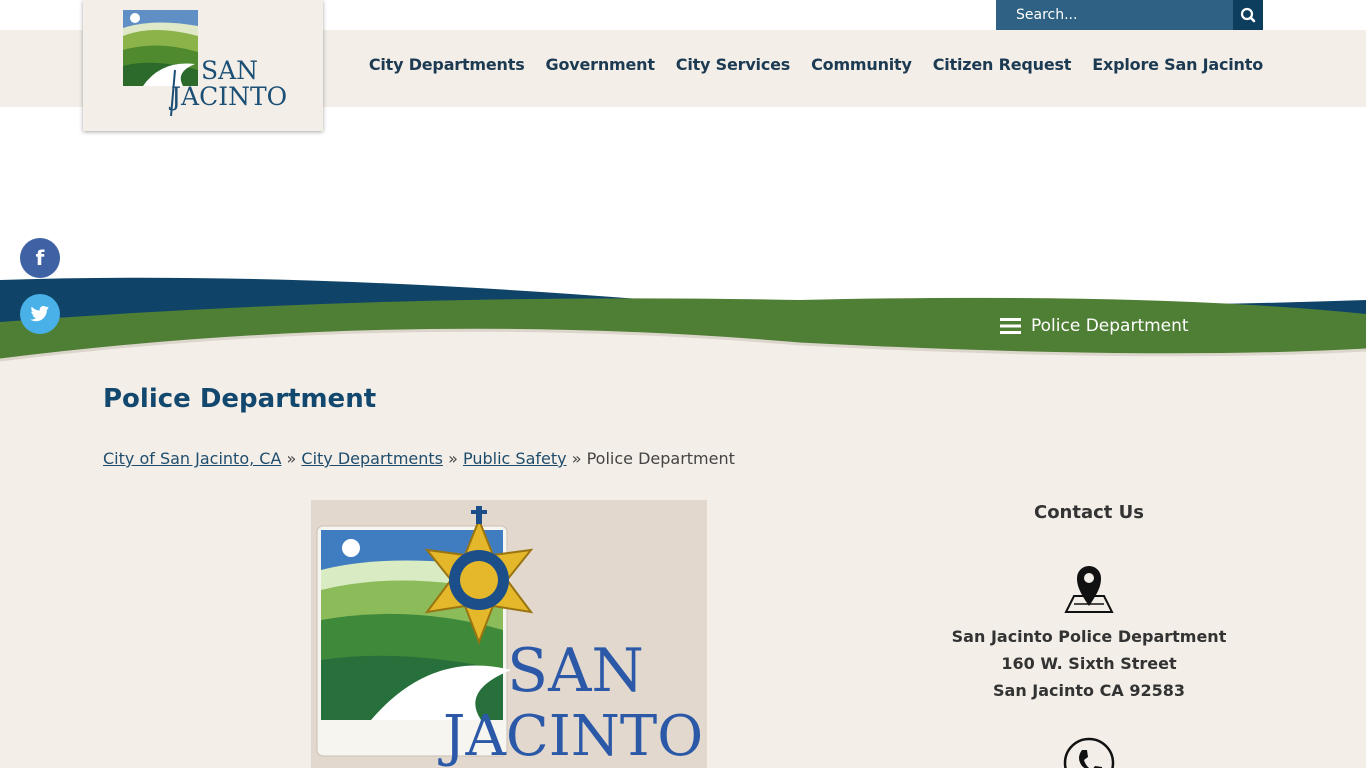 The image size is (1366, 768). I want to click on facebook-icon: f, so click(40, 258).